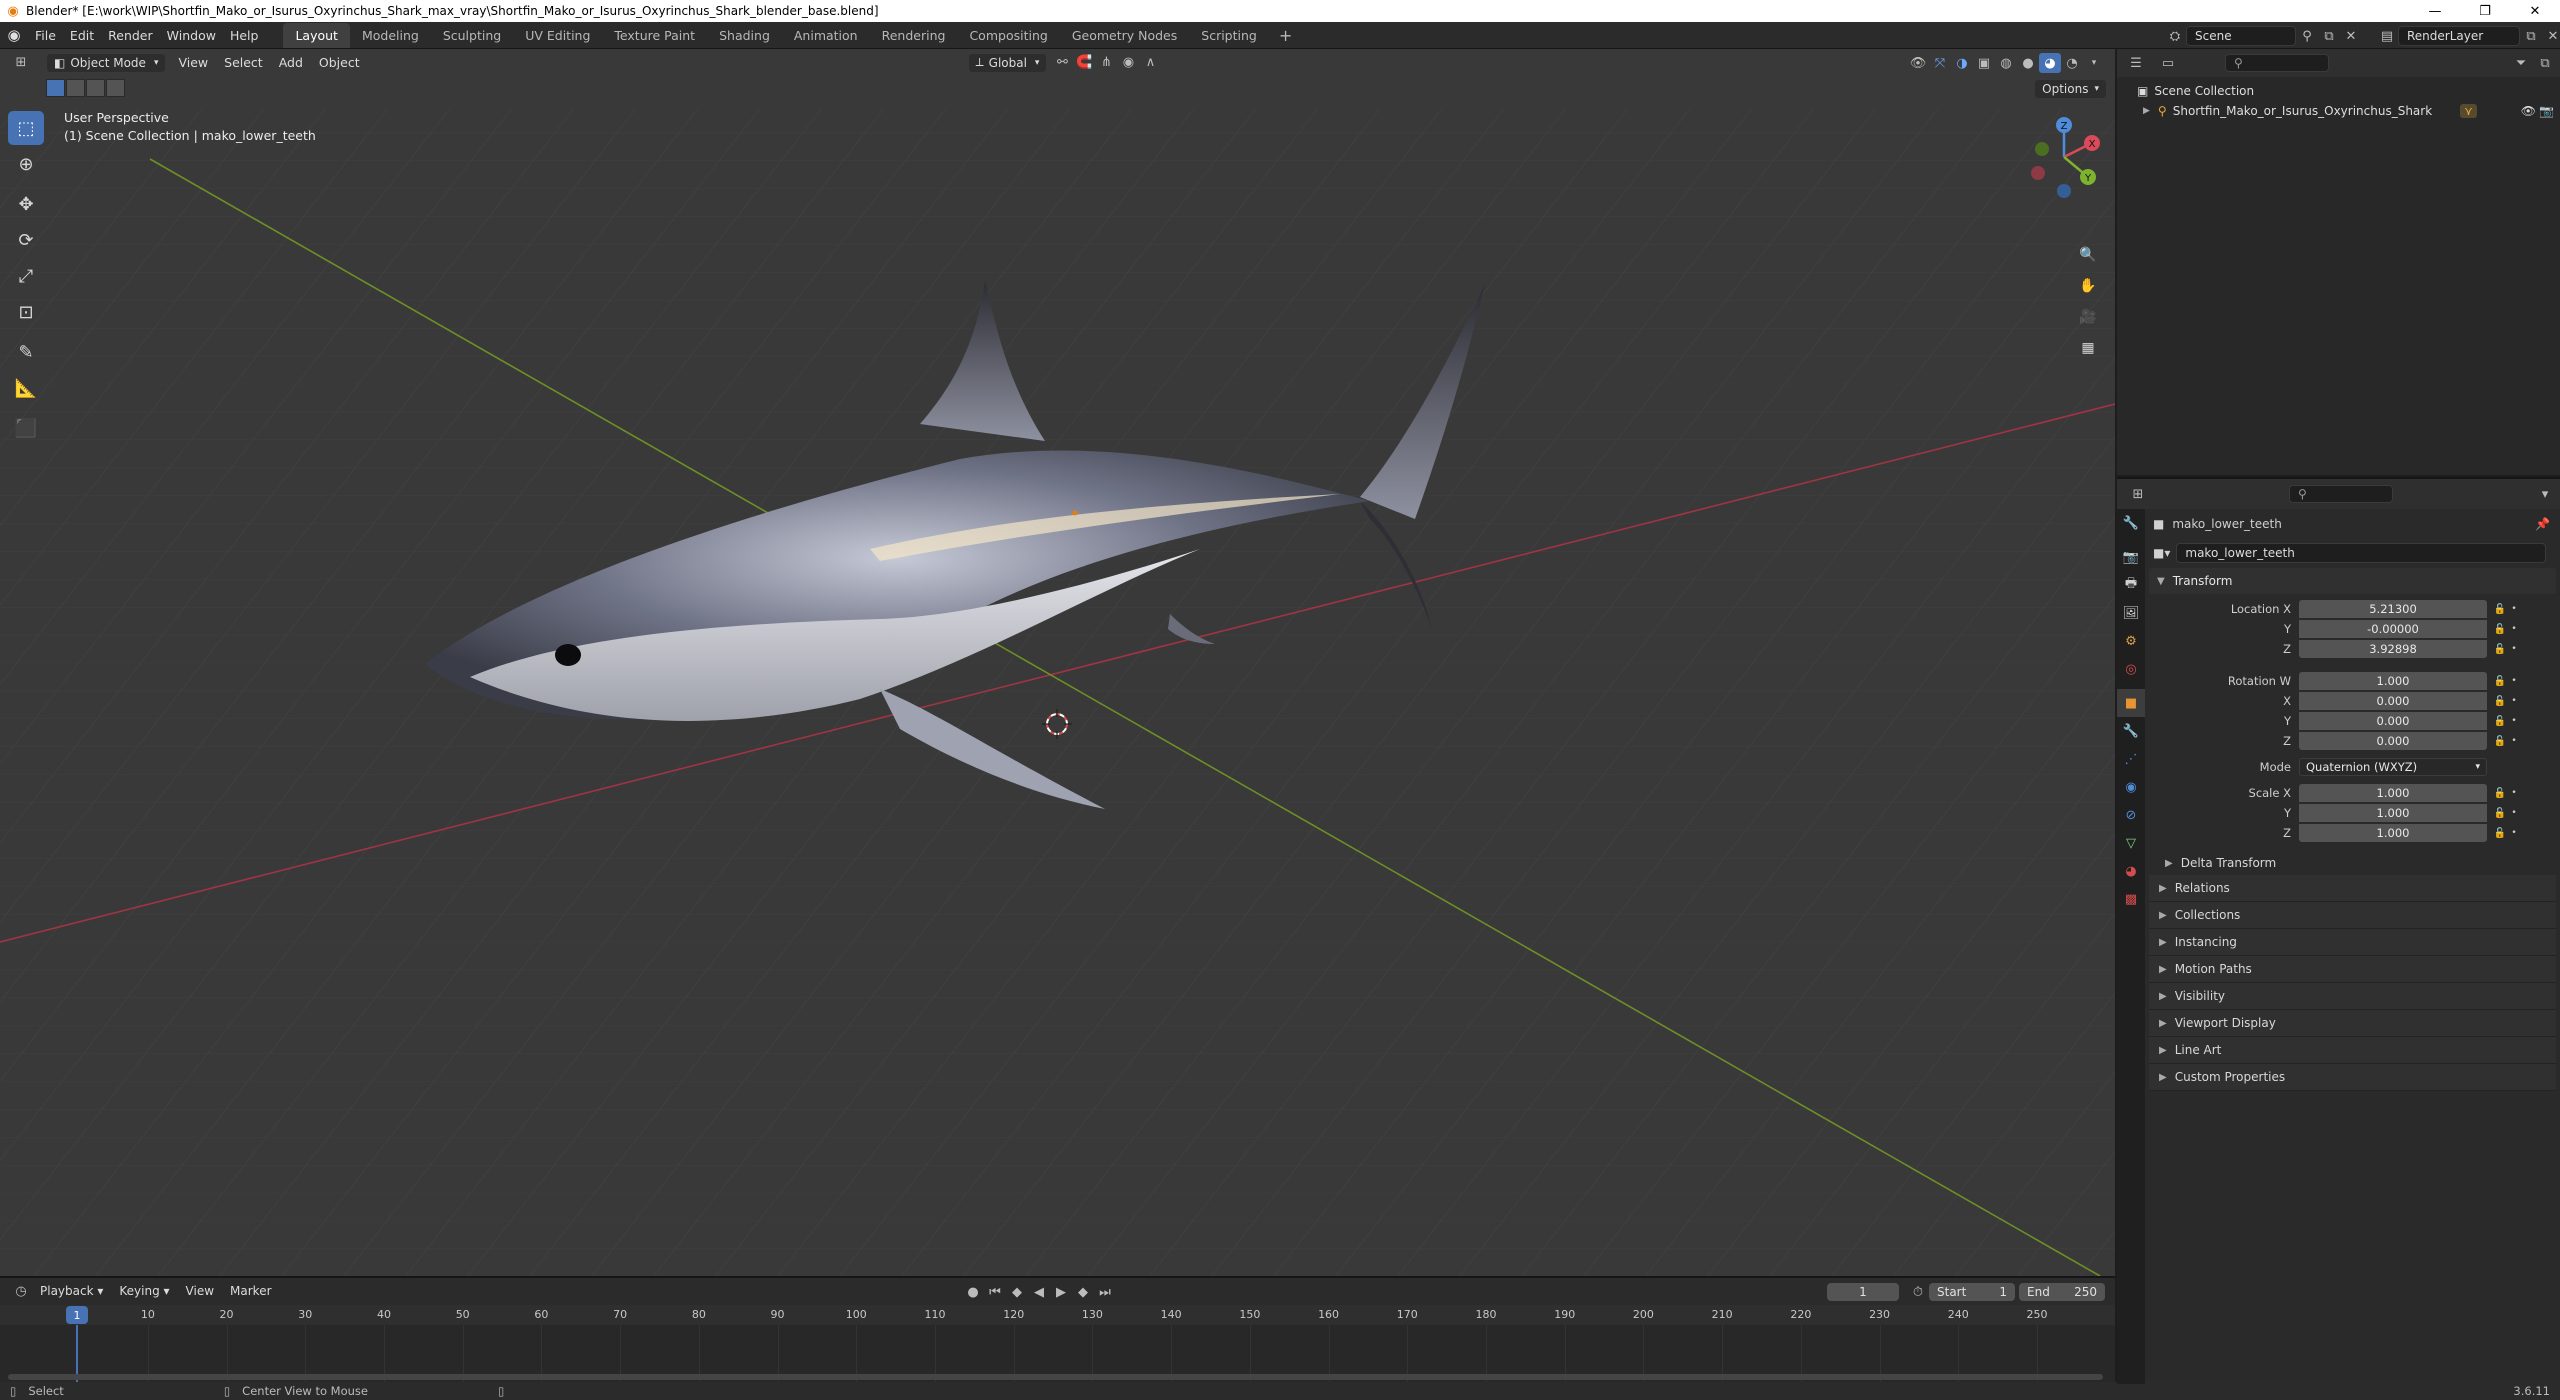  Describe the element at coordinates (2062, 1292) in the screenshot. I see `end-frame-field: End 250` at that location.